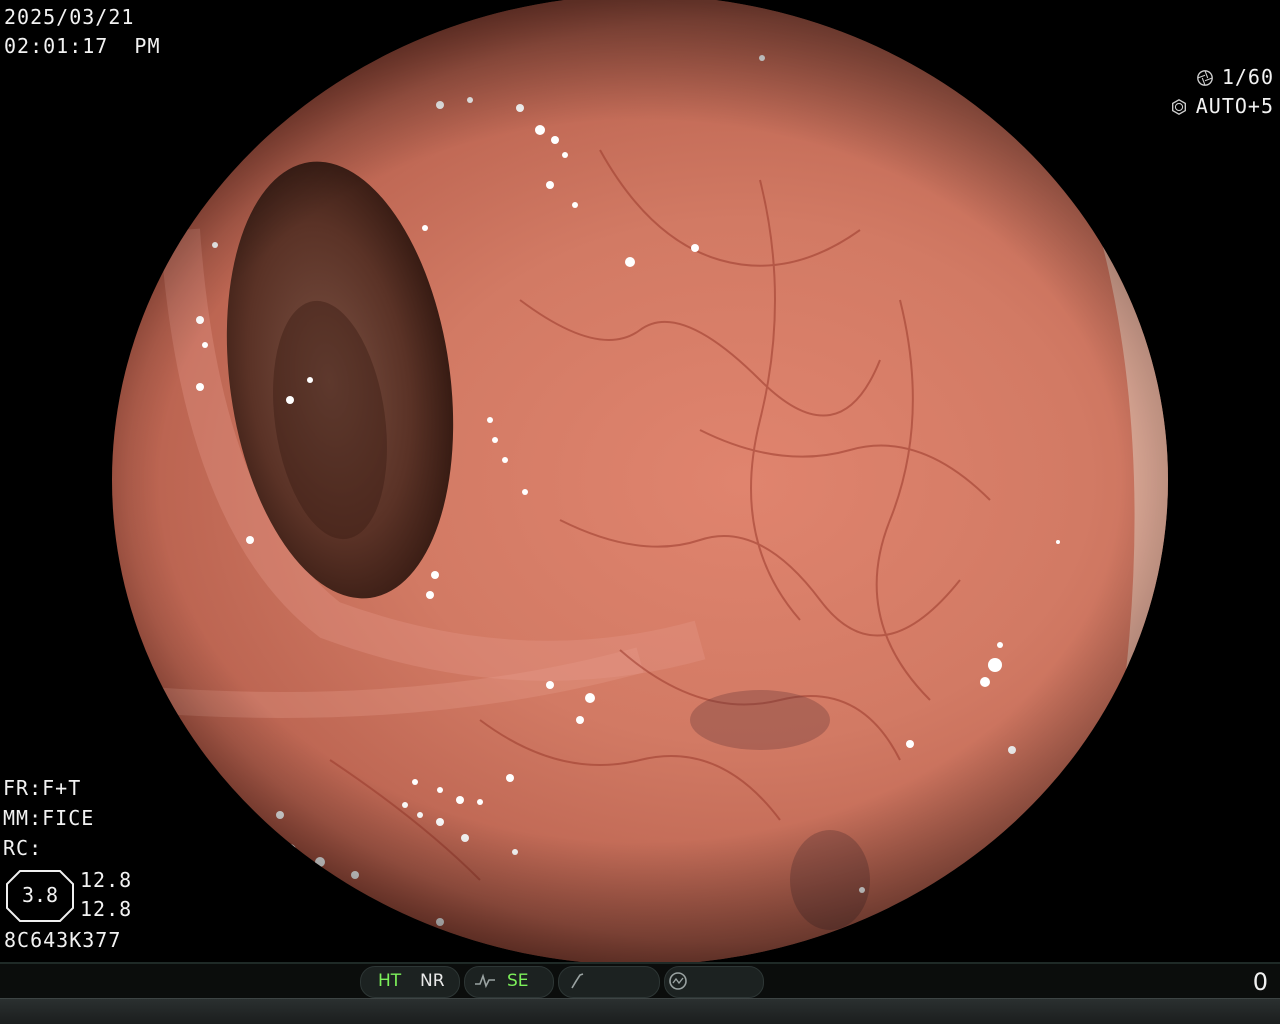 The height and width of the screenshot is (1024, 1280). What do you see at coordinates (410, 982) in the screenshot?
I see `ht-nr-indicator` at bounding box center [410, 982].